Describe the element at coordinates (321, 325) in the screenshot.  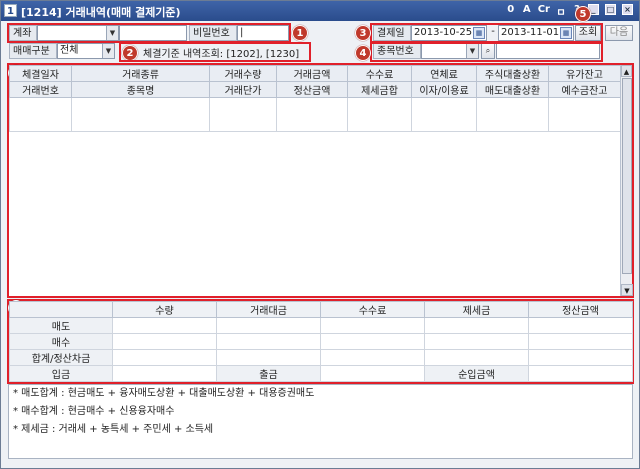
I see `summary-row-sell: 매도` at that location.